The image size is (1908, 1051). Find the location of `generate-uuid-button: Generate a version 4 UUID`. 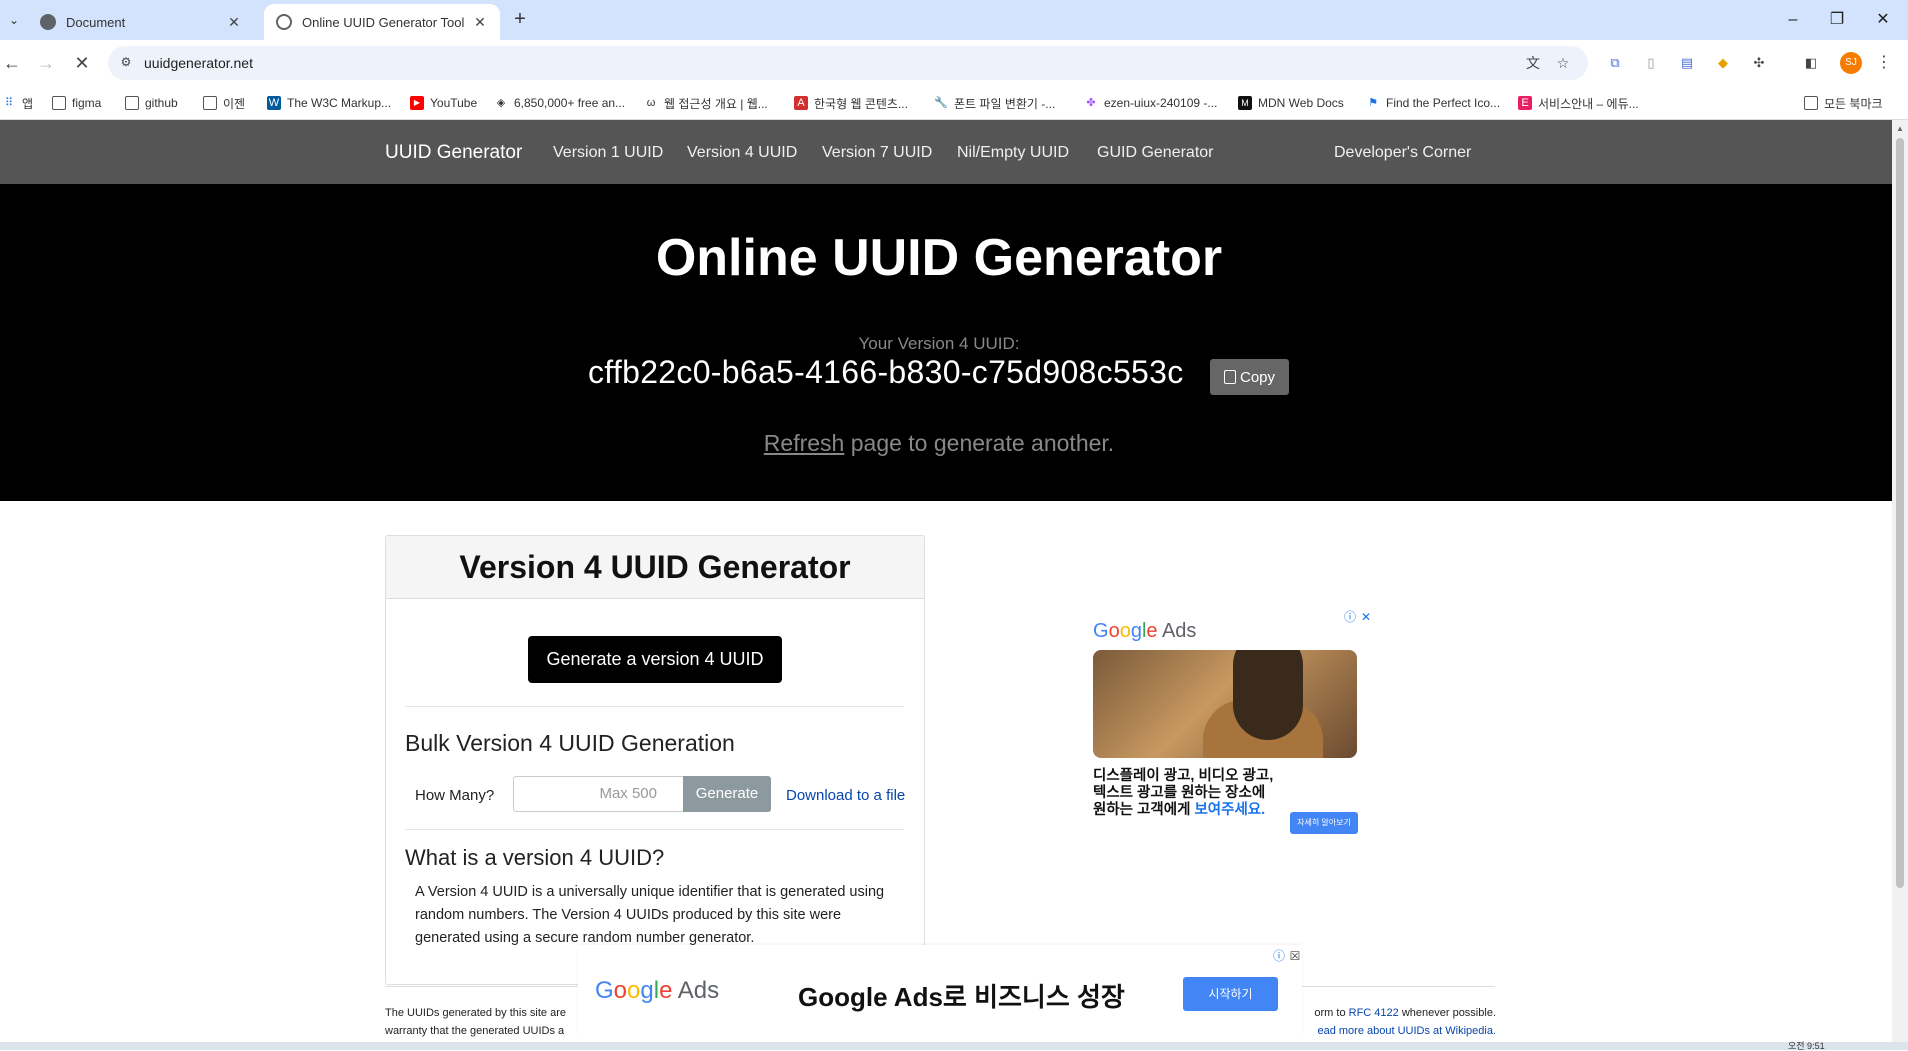

generate-uuid-button: Generate a version 4 UUID is located at coordinates (655, 659).